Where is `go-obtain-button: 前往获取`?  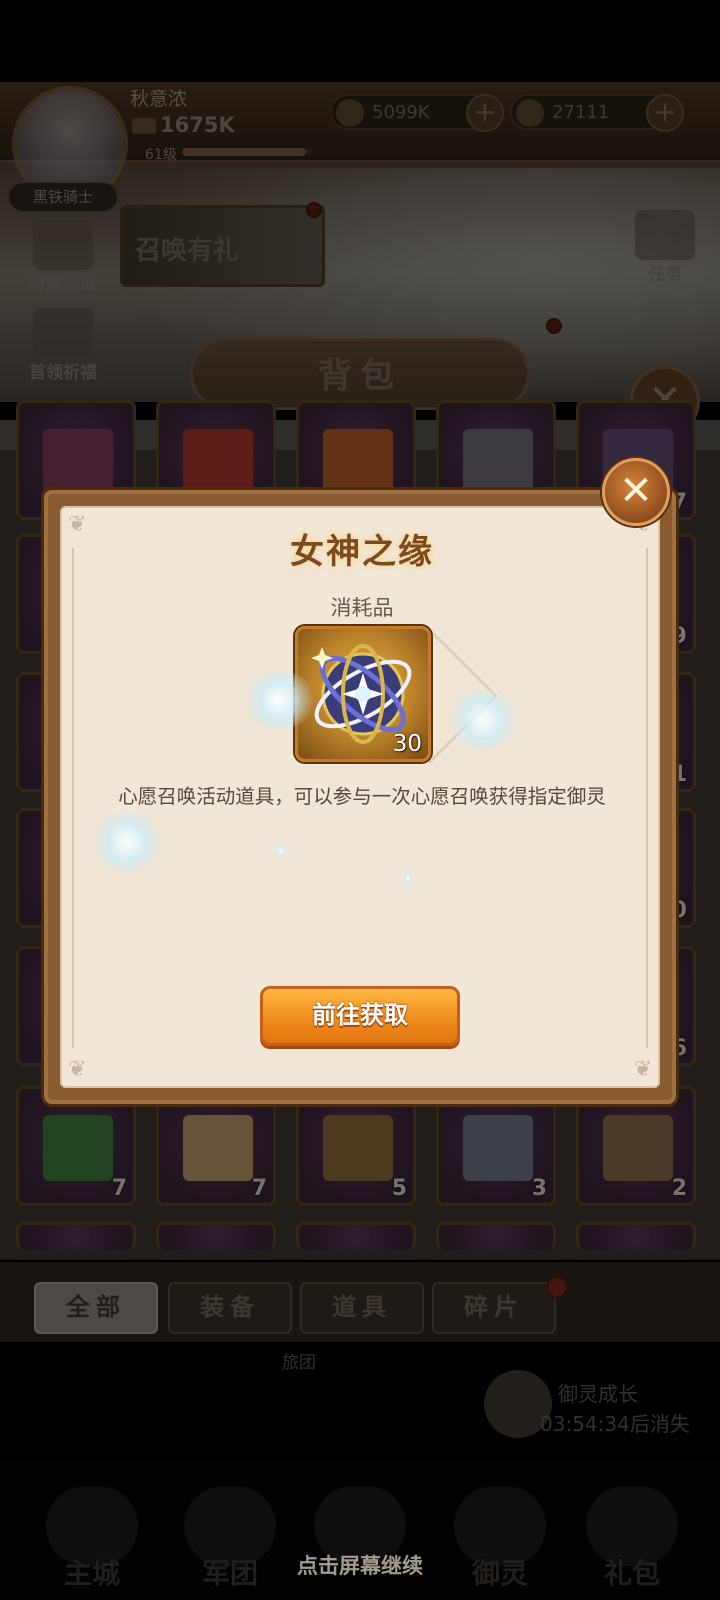 go-obtain-button: 前往获取 is located at coordinates (360, 1016).